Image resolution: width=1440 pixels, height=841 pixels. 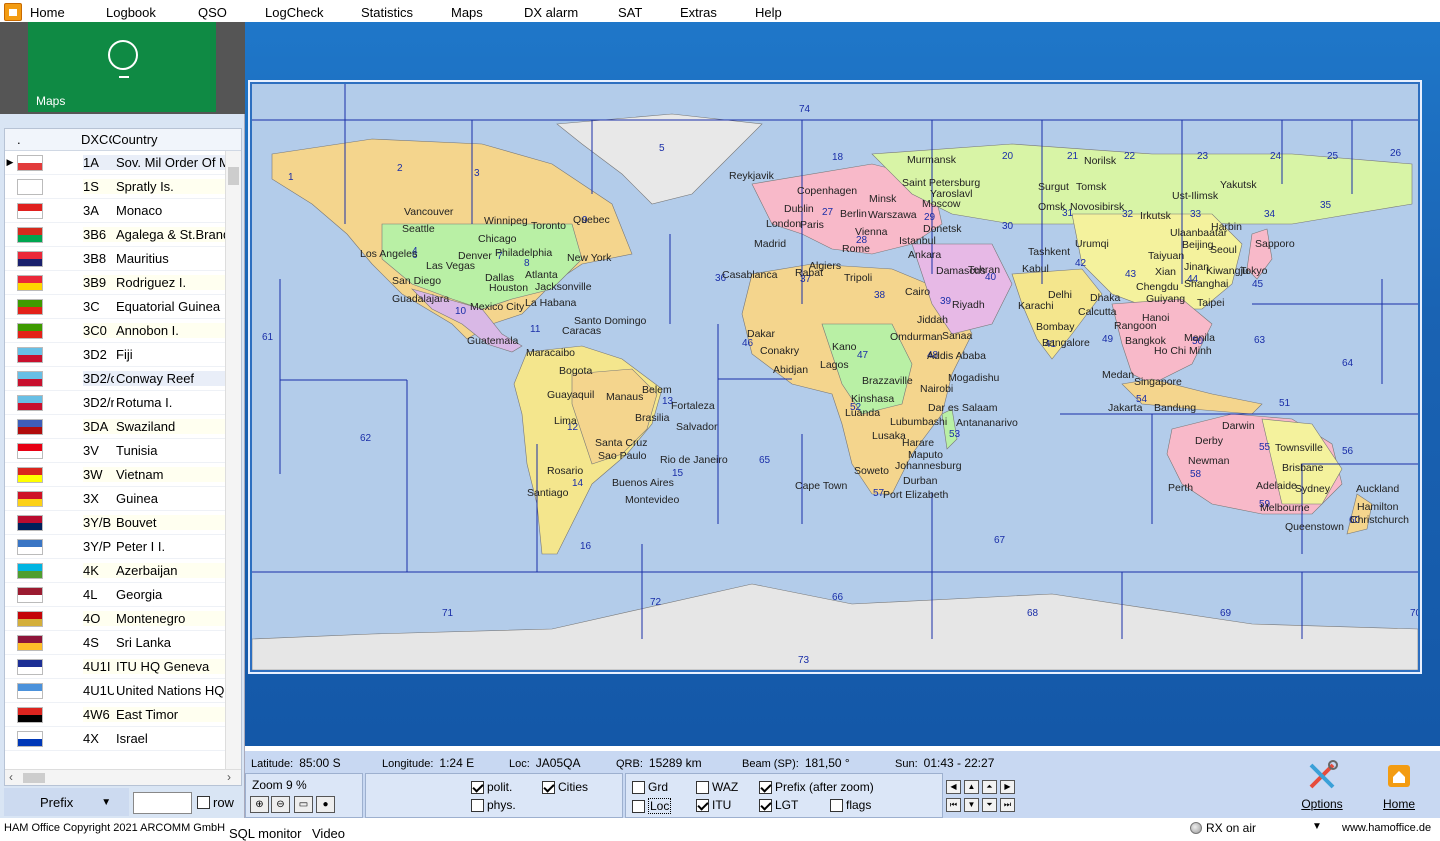 I want to click on polit-checkbox: polit., so click(x=491, y=787).